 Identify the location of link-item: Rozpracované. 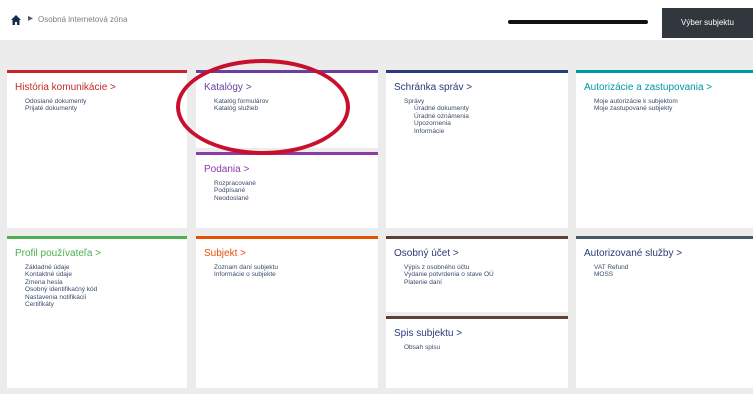
(235, 183).